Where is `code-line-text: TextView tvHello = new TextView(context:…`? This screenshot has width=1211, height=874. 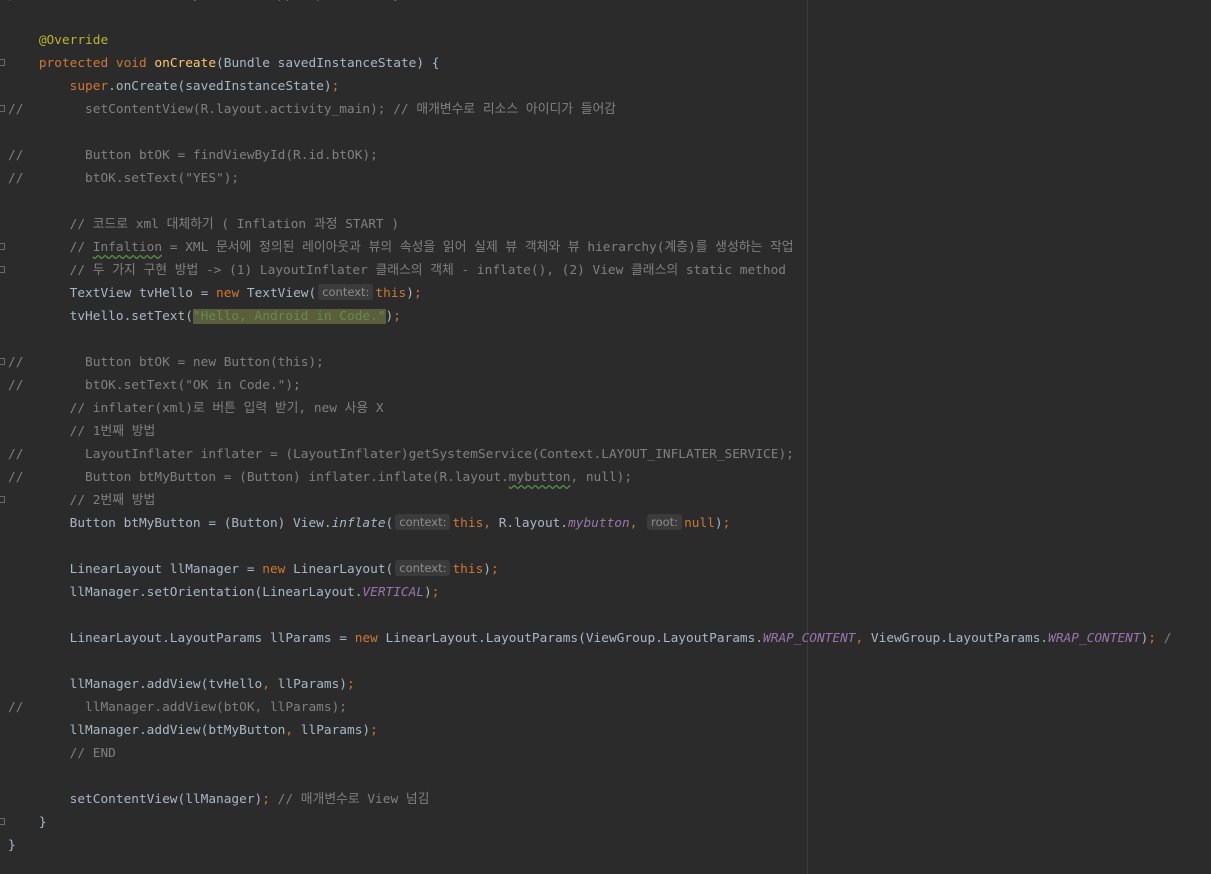 code-line-text: TextView tvHello = new TextView(context:… is located at coordinates (215, 293).